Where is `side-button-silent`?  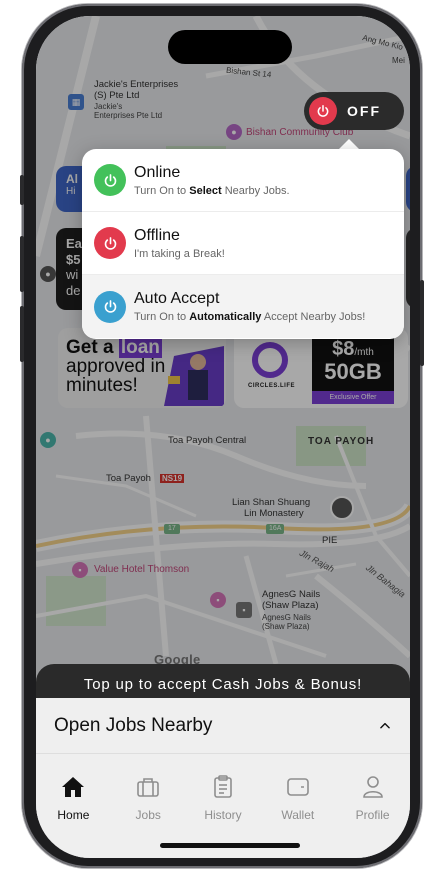
side-button-silent is located at coordinates (22, 190).